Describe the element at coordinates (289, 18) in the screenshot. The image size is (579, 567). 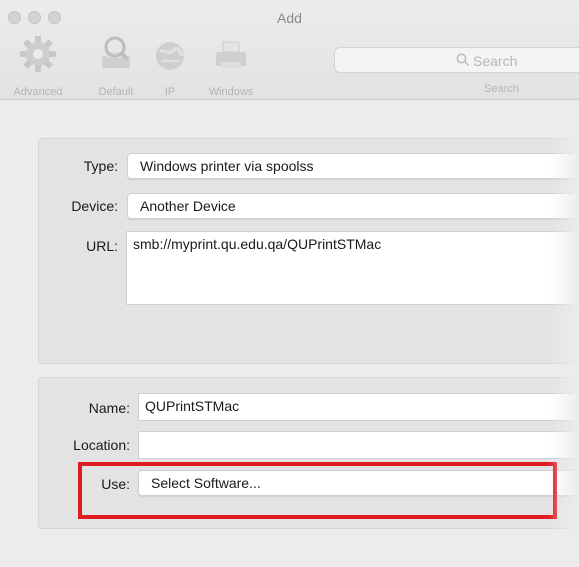
I see `window-title: Add` at that location.